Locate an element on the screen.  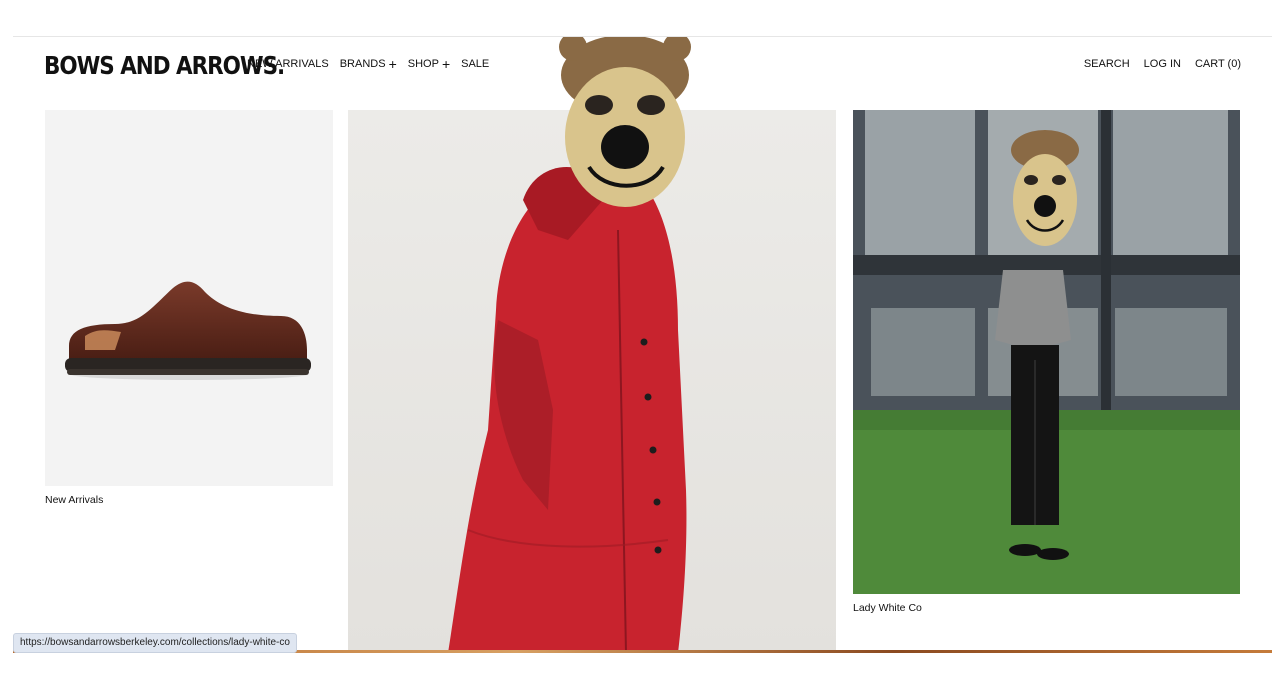
login-link: LOG IN is located at coordinates (1162, 64).